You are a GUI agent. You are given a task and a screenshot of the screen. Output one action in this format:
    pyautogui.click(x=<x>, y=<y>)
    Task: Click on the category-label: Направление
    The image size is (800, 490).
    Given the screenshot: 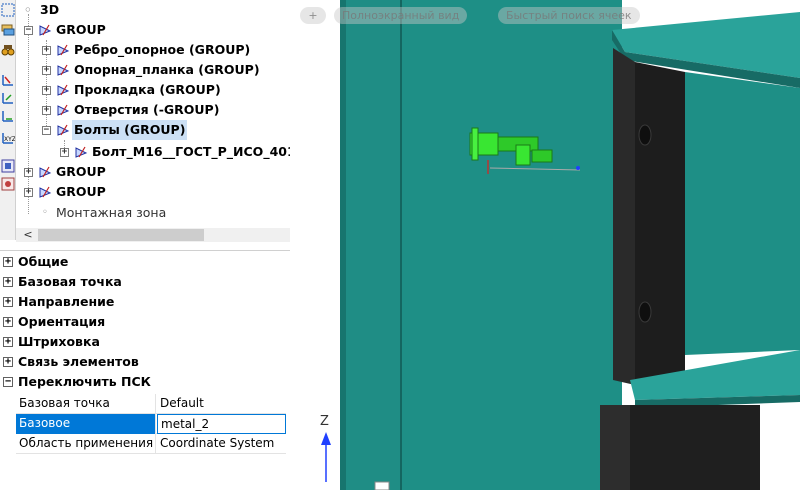 What is the action you would take?
    pyautogui.click(x=66, y=301)
    